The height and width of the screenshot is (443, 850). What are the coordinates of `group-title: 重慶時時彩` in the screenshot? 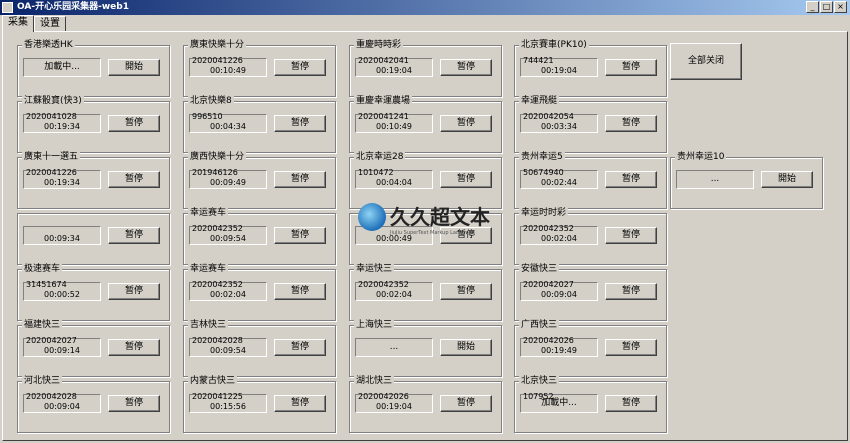 It's located at (379, 45).